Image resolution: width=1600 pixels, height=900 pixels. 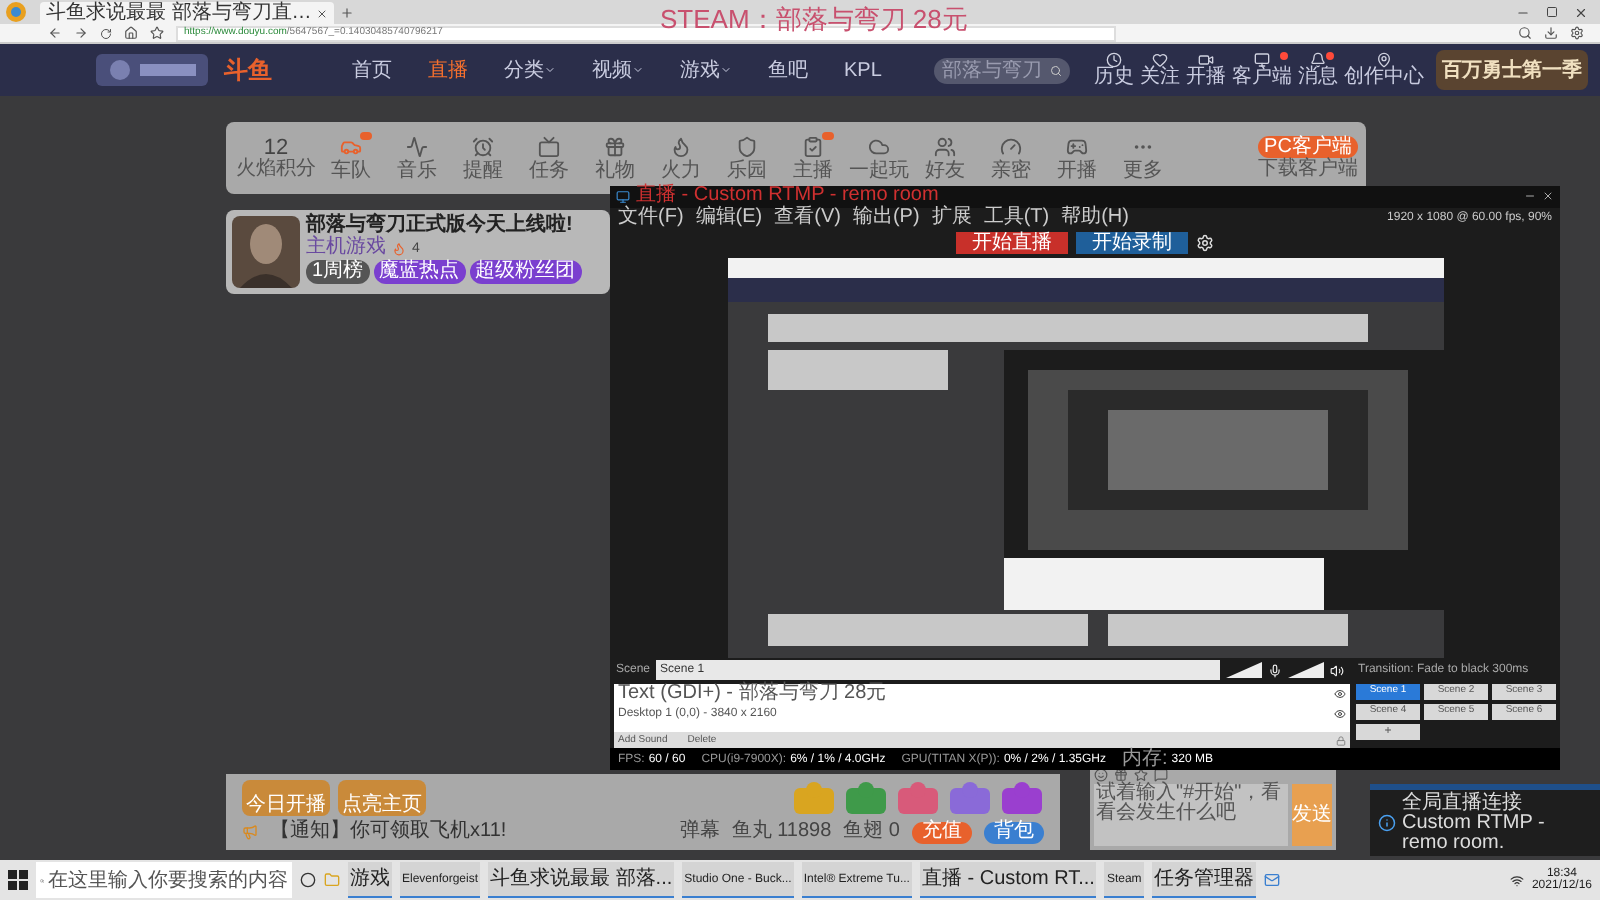 I want to click on header-action: 创作中心, so click(x=1384, y=70).